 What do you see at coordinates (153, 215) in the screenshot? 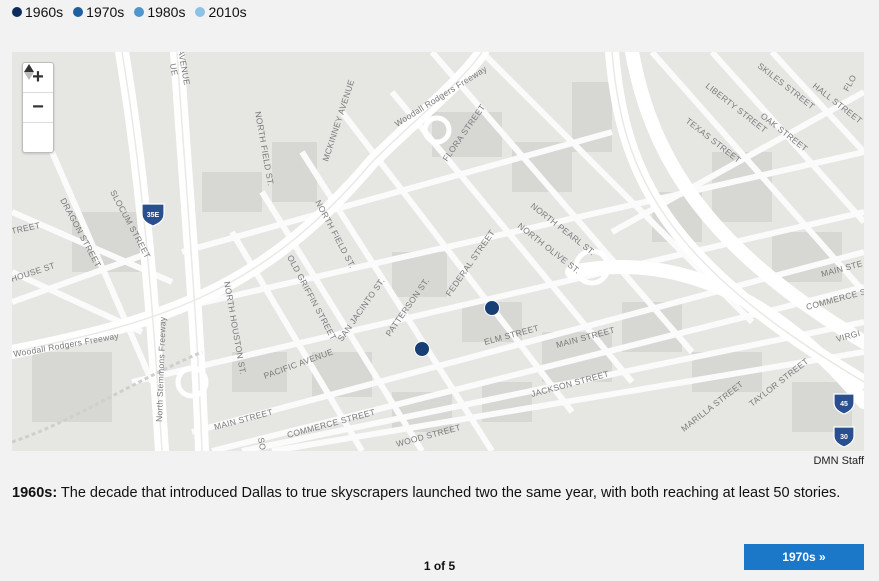
I see `svg-text: 35E` at bounding box center [153, 215].